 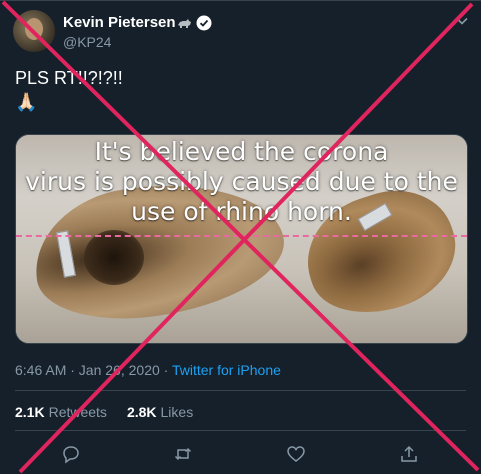 What do you see at coordinates (240, 0) in the screenshot?
I see `top-border` at bounding box center [240, 0].